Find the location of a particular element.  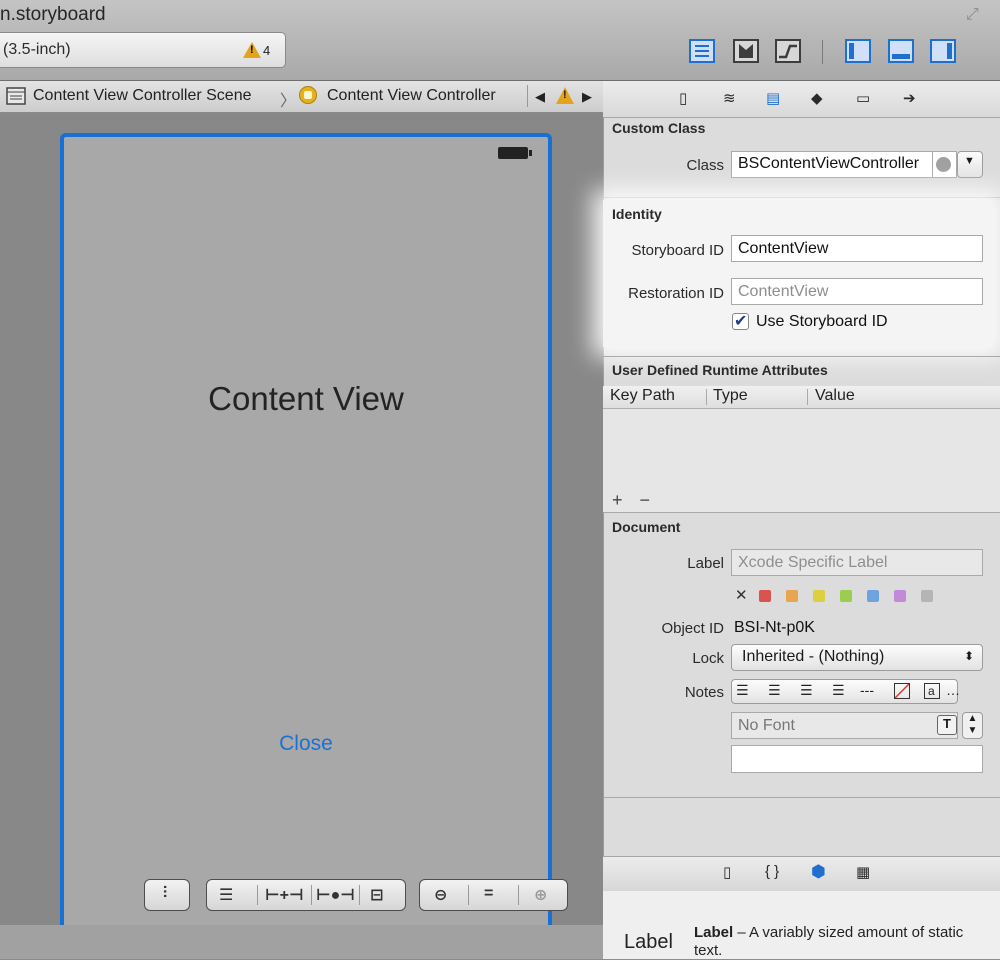

fullscreen-icon: ⤢ is located at coordinates (972, 15).